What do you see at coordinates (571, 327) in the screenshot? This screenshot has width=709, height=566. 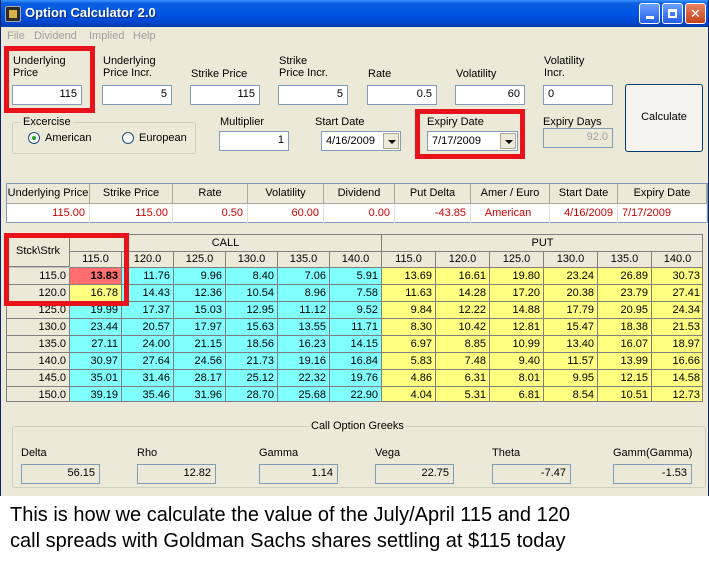 I see `put-price-cell: 15.47` at bounding box center [571, 327].